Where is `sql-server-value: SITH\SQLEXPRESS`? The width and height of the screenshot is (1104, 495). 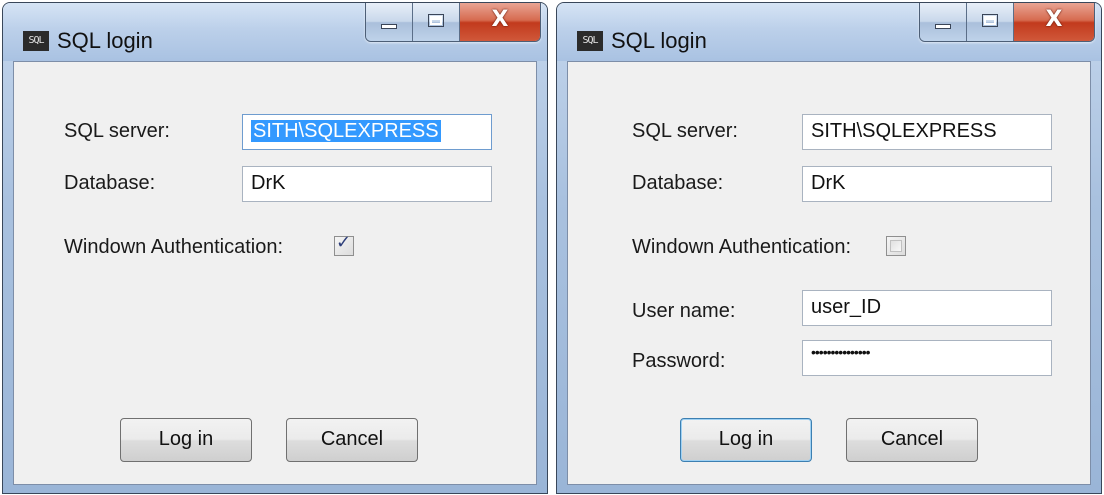 sql-server-value: SITH\SQLEXPRESS is located at coordinates (346, 131).